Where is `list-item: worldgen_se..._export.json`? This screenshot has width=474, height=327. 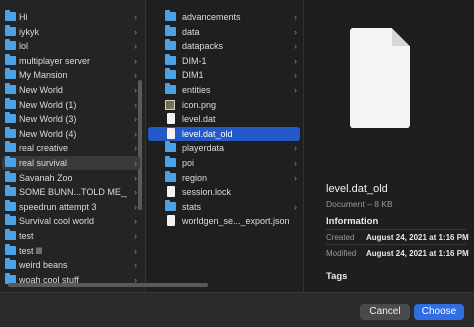 list-item: worldgen_se..._export.json is located at coordinates (224, 221).